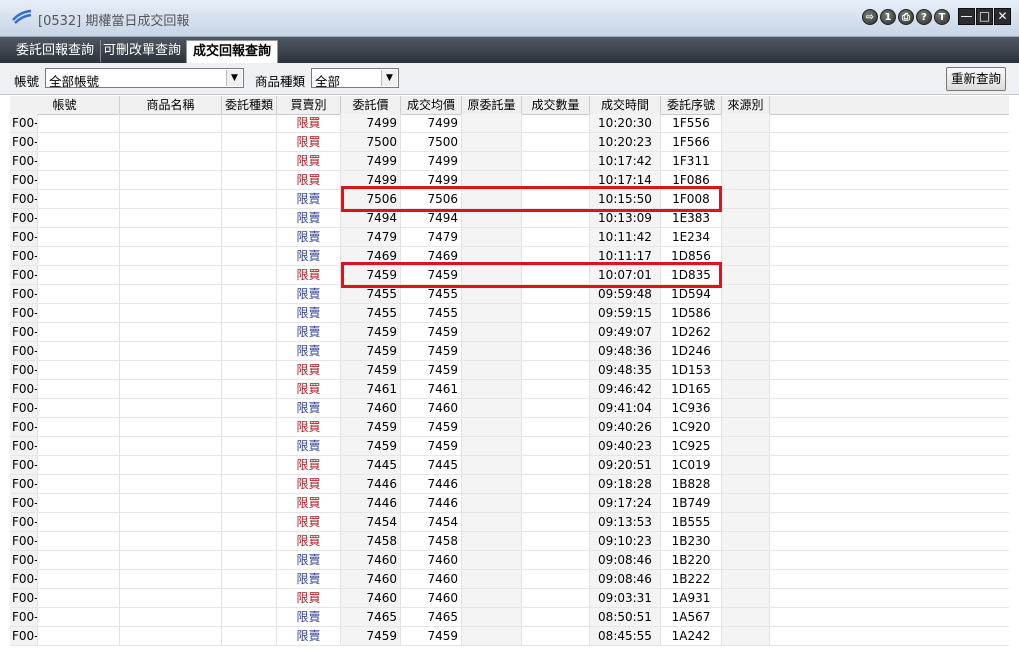 The image size is (1019, 648). What do you see at coordinates (746, 105) in the screenshot?
I see `column-header: 來源別` at bounding box center [746, 105].